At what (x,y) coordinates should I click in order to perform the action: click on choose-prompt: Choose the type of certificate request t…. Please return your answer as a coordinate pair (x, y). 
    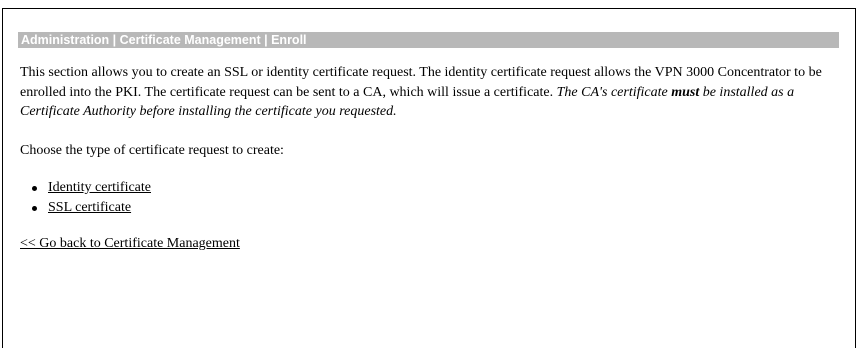
    Looking at the image, I should click on (152, 150).